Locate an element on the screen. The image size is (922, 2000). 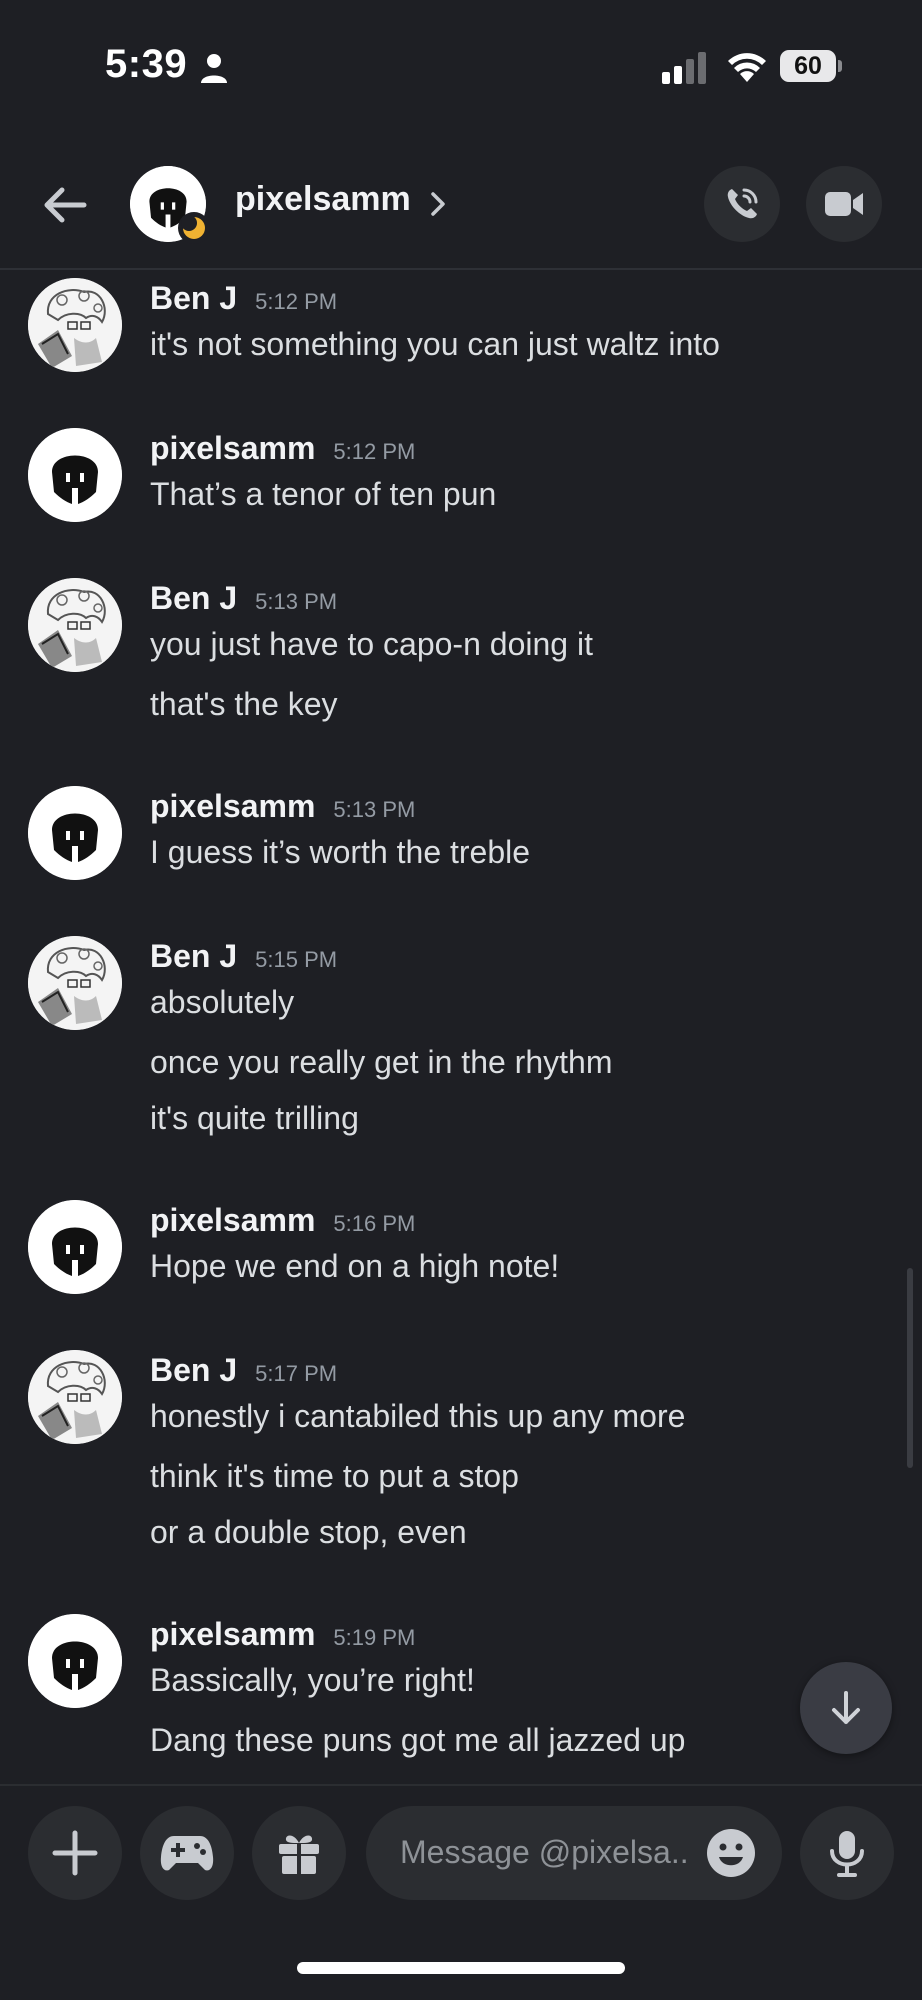
message-input: Message @pixelsa.. is located at coordinates (574, 1853).